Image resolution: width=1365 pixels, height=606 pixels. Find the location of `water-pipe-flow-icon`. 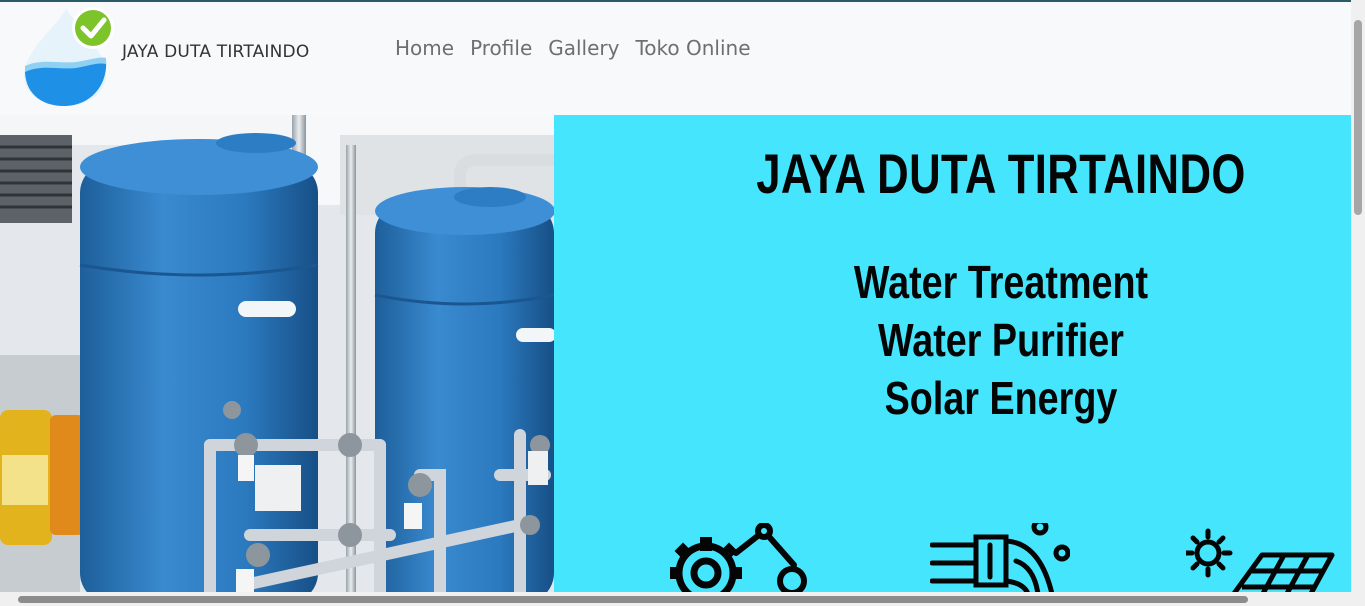

water-pipe-flow-icon is located at coordinates (1000, 557).